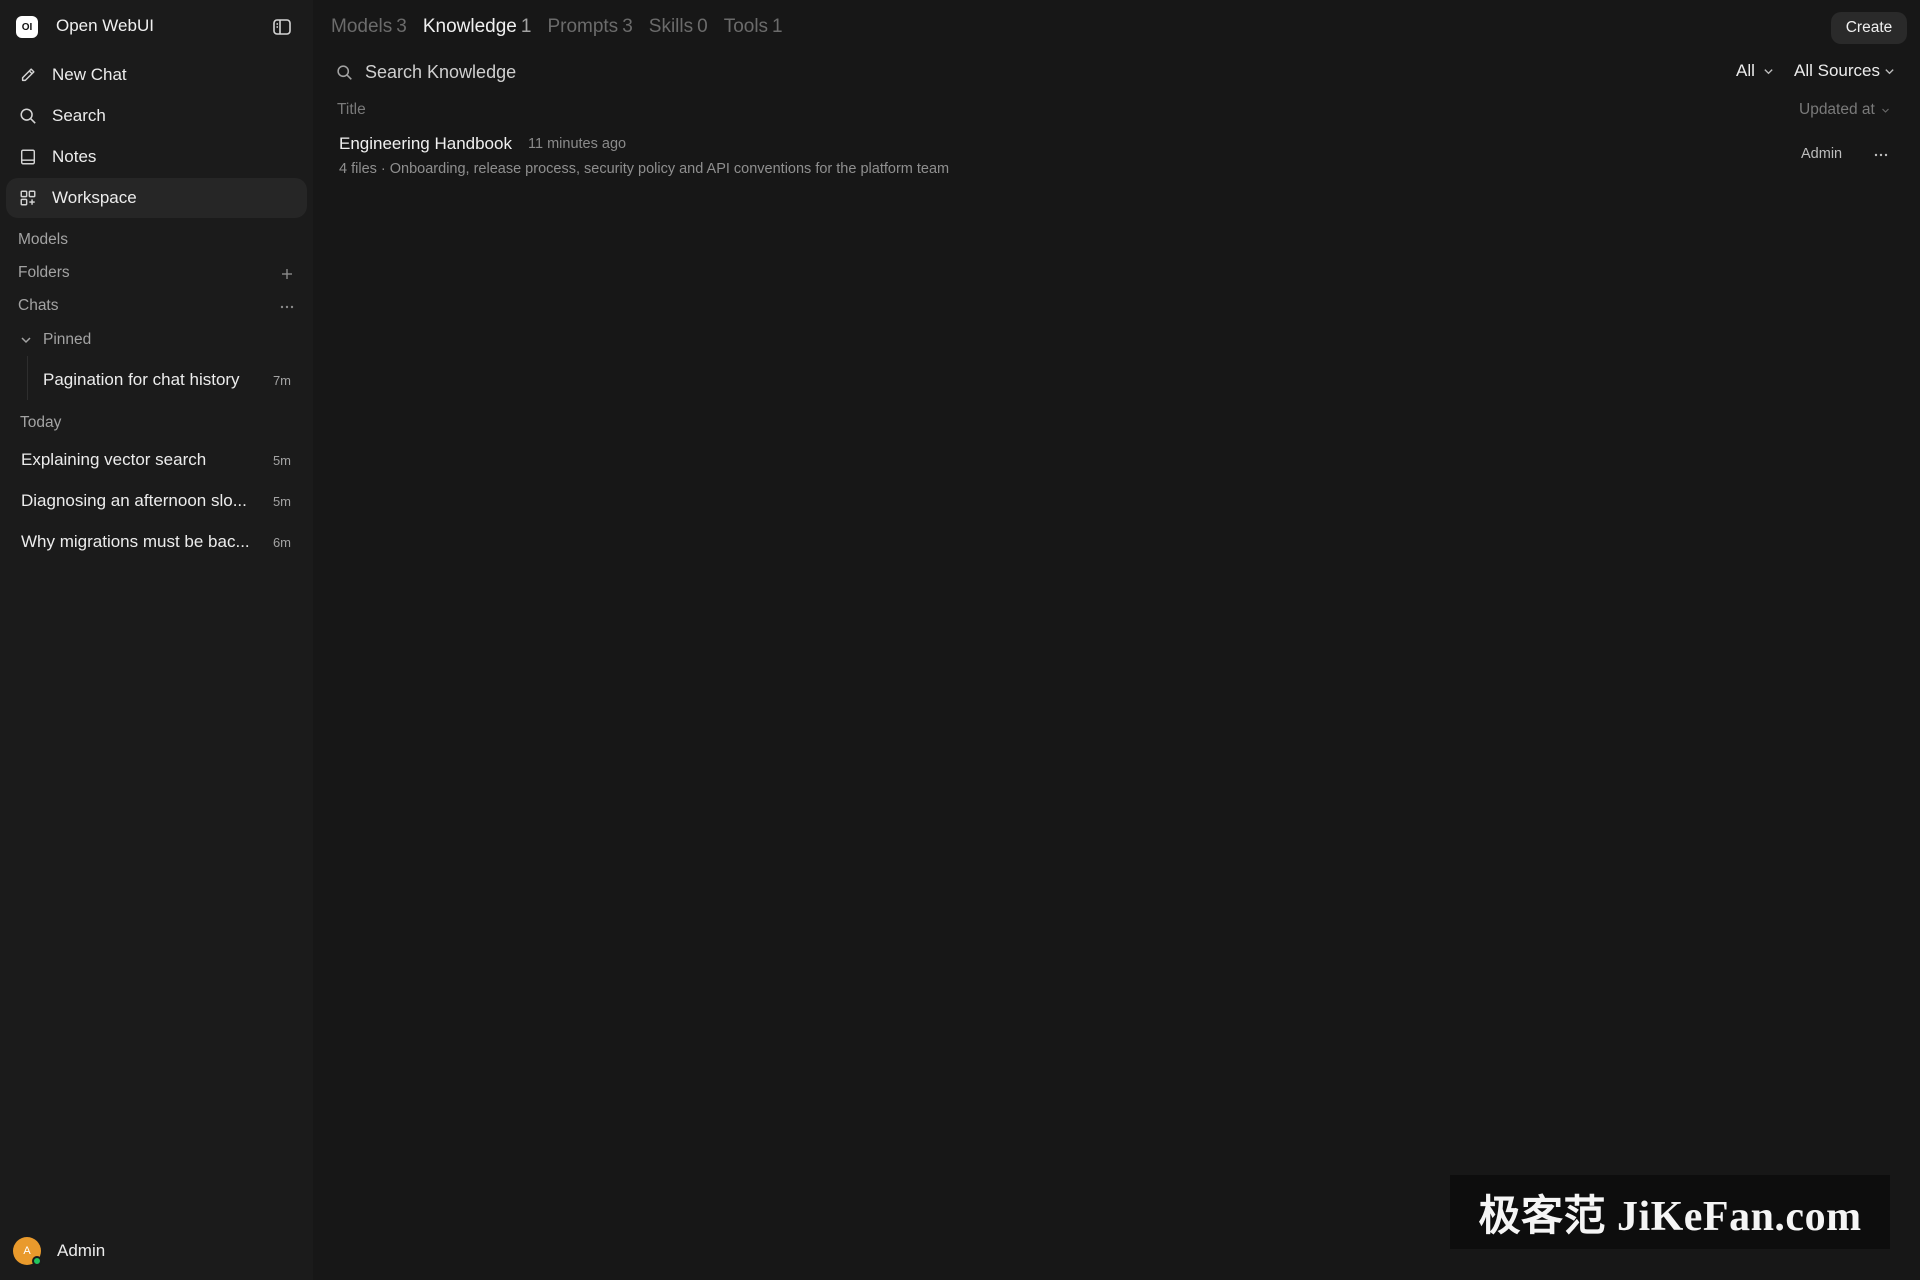 The width and height of the screenshot is (1920, 1280). I want to click on grid-icon, so click(28, 198).